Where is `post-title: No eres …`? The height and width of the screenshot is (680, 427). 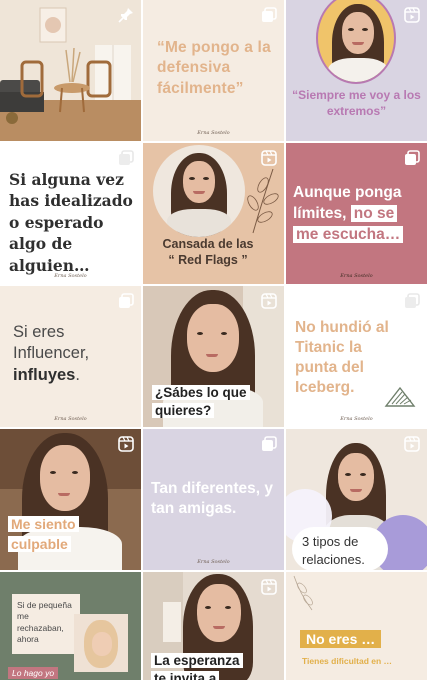
post-title: No eres … is located at coordinates (341, 639).